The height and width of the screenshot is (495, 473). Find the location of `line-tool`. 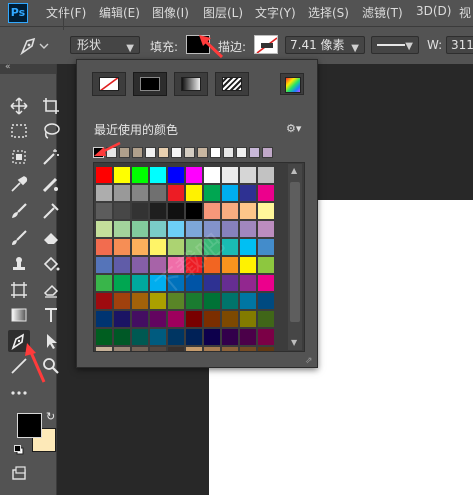

line-tool is located at coordinates (19, 366).